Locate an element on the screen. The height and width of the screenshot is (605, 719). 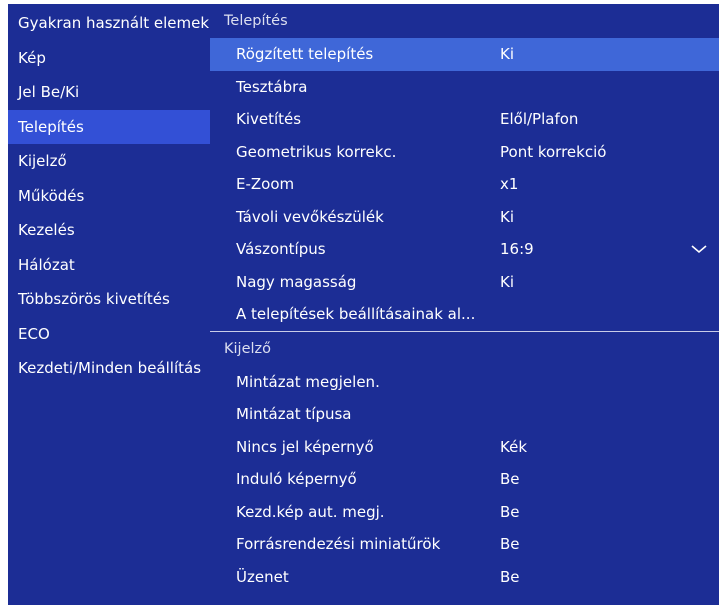
setting-name: E-Zoom is located at coordinates (265, 184).